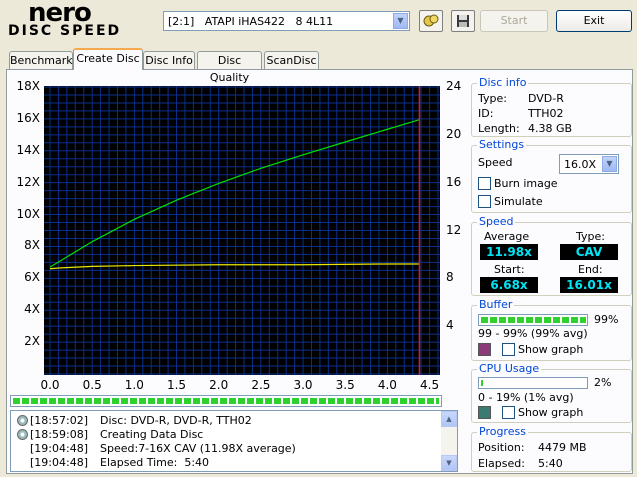 The width and height of the screenshot is (637, 477). What do you see at coordinates (518, 201) in the screenshot?
I see `simulate-label: Simulate` at bounding box center [518, 201].